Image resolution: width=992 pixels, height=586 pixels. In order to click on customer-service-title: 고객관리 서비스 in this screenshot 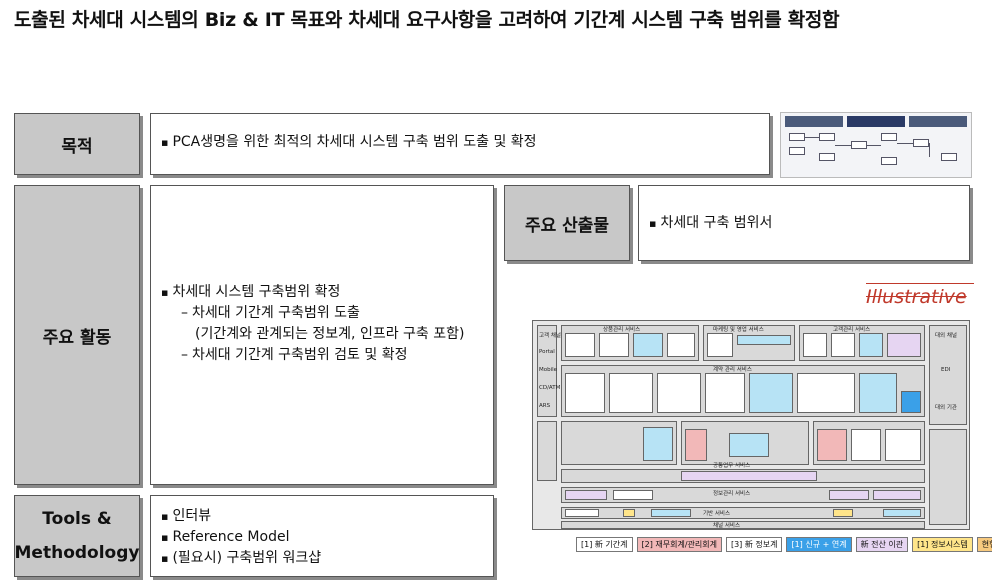, I will do `click(852, 330)`.